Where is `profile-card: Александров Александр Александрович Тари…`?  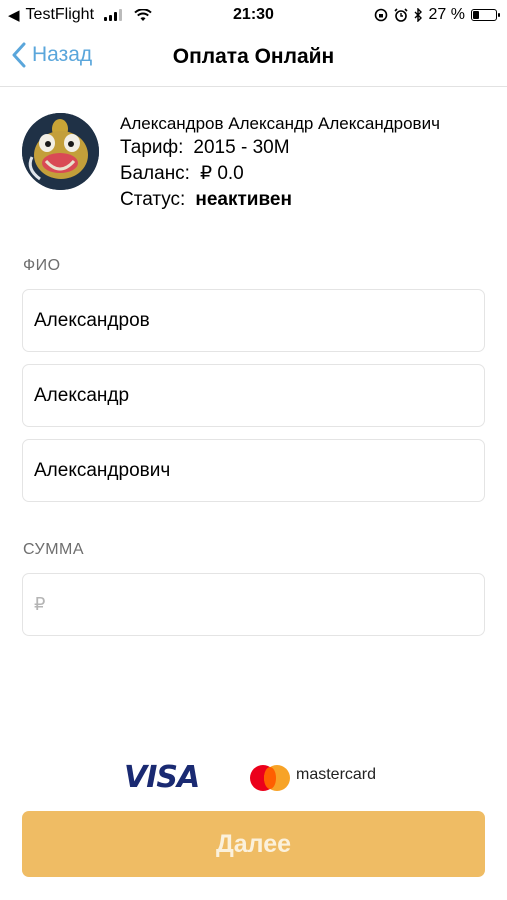
profile-card: Александров Александр Александрович Тари… is located at coordinates (257, 168).